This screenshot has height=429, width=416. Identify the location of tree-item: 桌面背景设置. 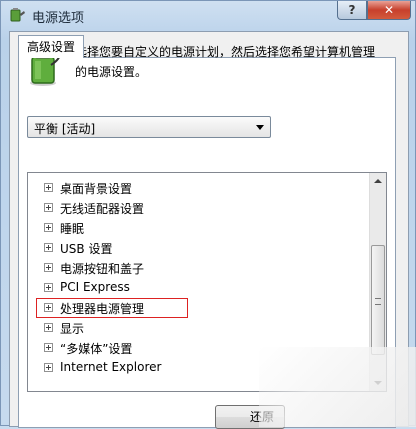
(198, 188).